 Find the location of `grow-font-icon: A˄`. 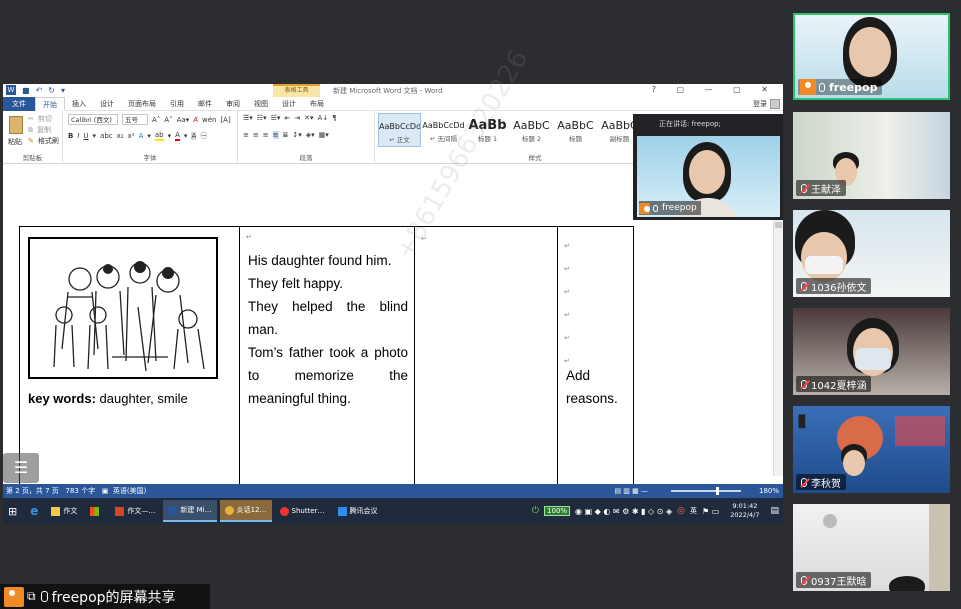

grow-font-icon: A˄ is located at coordinates (156, 120).